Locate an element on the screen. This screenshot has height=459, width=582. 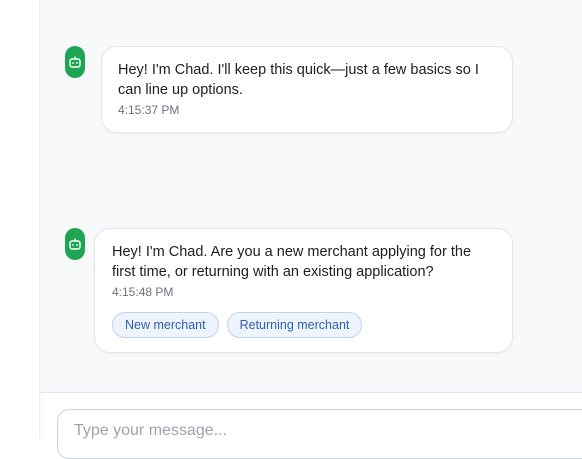
message-timestamp: 4:15:48 PM is located at coordinates (143, 292).